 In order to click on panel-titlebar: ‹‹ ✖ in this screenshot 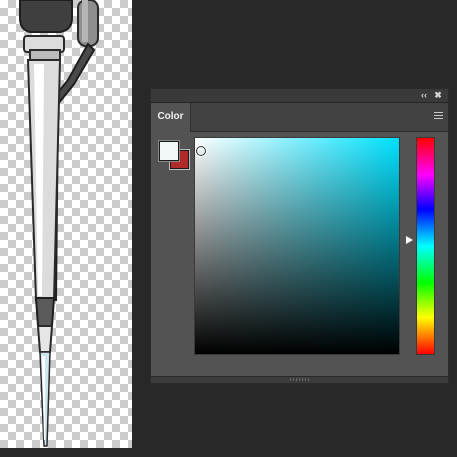, I will do `click(299, 96)`.